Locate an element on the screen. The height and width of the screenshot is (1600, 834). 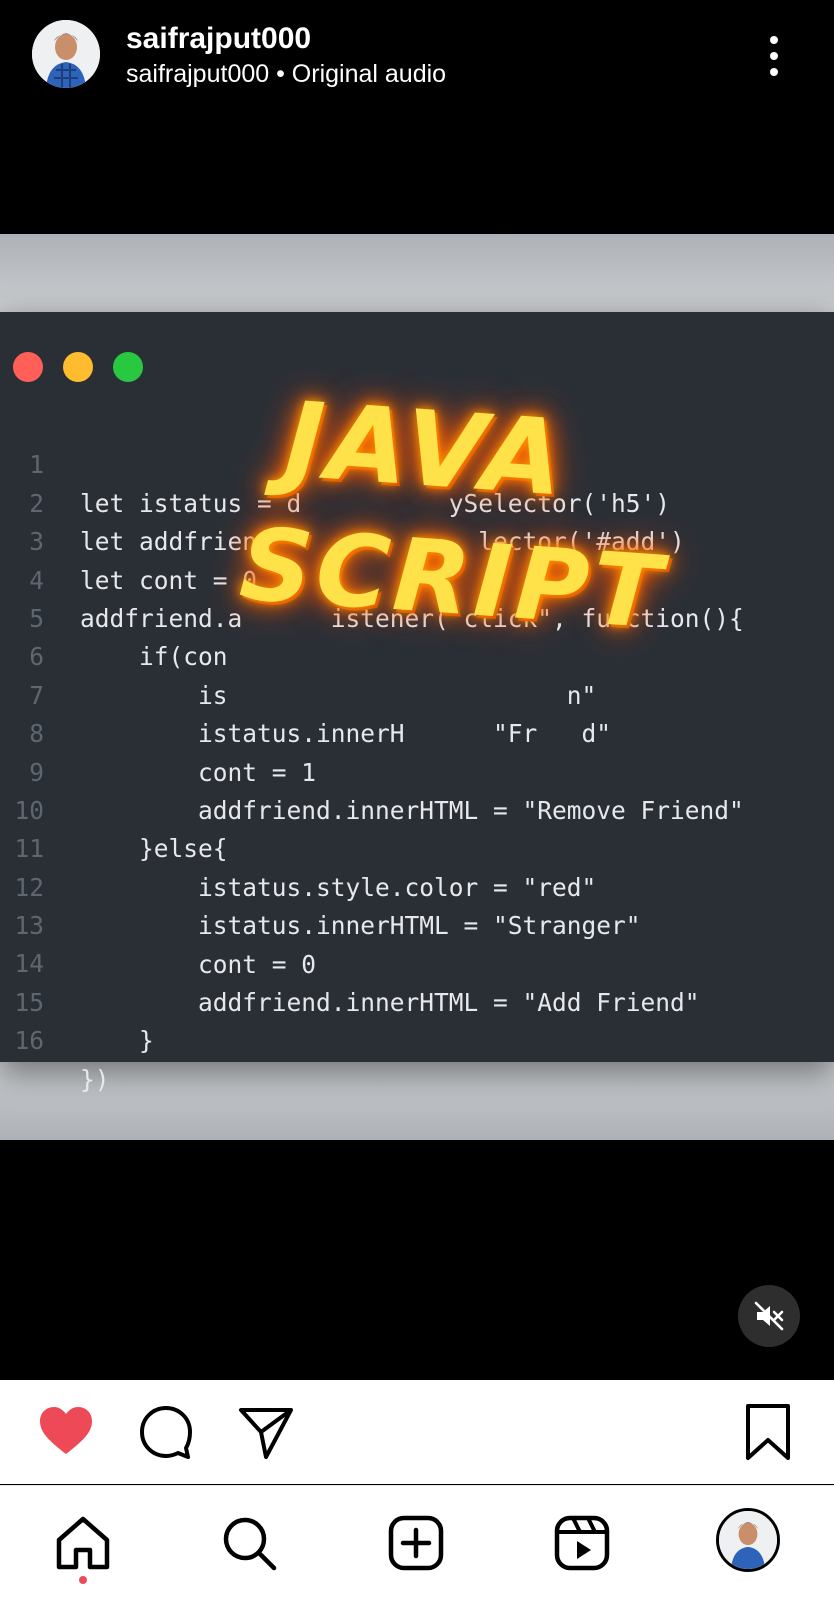
code-line: 6 is n" is located at coordinates (417, 654).